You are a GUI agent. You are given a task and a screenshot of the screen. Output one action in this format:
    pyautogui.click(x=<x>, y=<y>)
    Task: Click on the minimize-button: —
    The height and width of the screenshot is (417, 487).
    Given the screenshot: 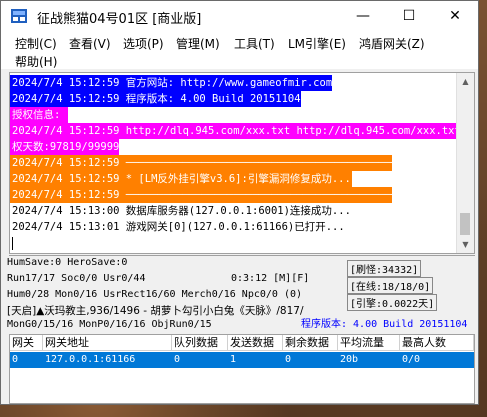 What is the action you would take?
    pyautogui.click(x=363, y=16)
    